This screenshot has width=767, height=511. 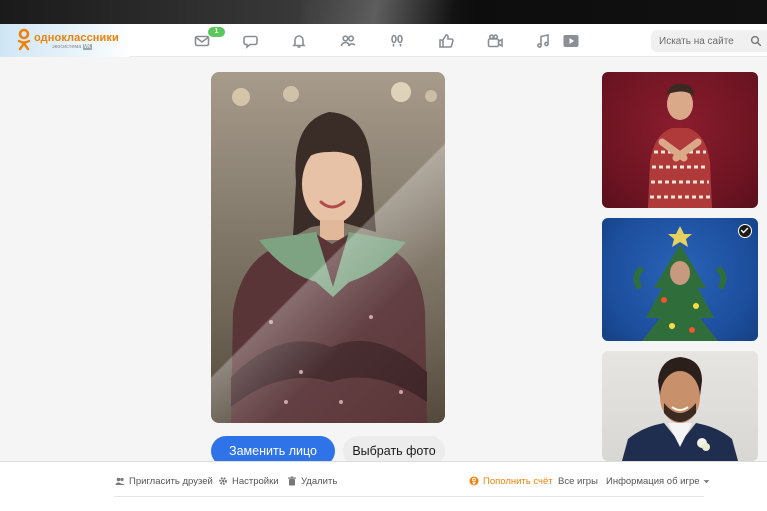 I want to click on ok-coin-icon, so click(x=474, y=481).